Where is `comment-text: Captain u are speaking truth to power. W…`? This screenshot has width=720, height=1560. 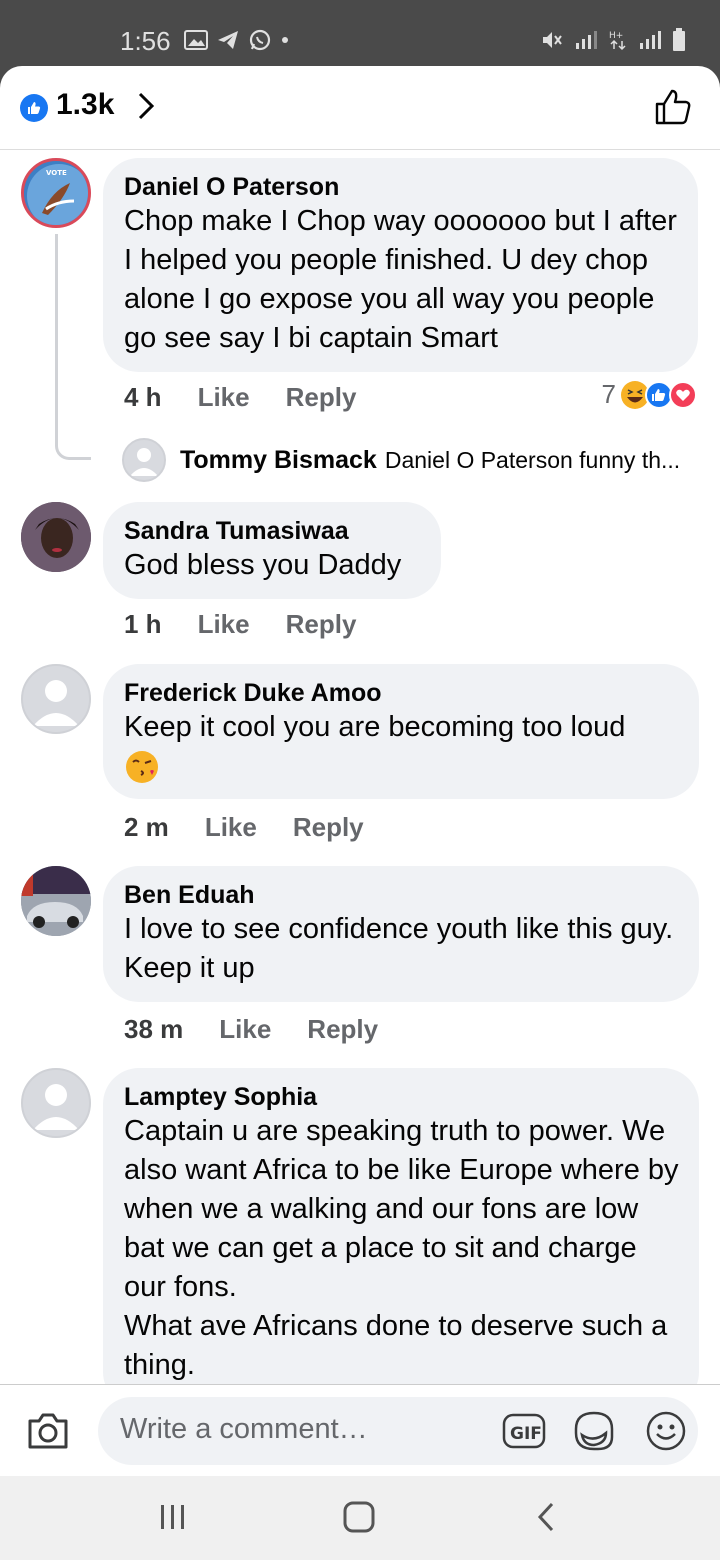 comment-text: Captain u are speaking truth to power. W… is located at coordinates (401, 1248).